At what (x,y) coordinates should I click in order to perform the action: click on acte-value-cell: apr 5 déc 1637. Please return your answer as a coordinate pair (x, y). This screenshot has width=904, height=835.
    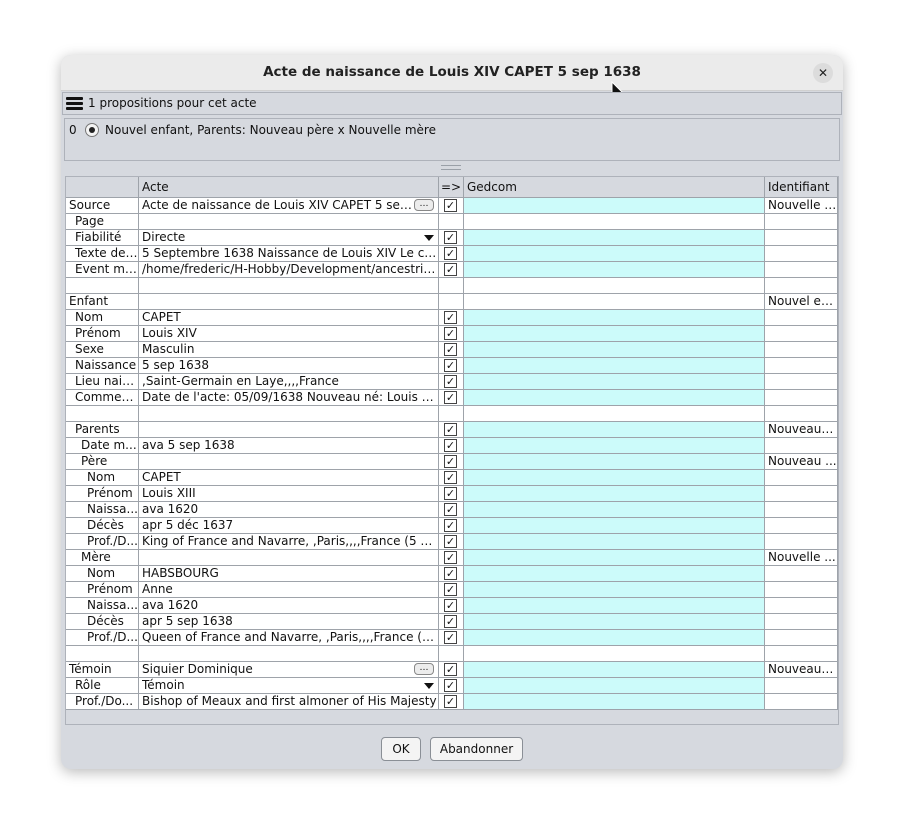
    Looking at the image, I should click on (289, 526).